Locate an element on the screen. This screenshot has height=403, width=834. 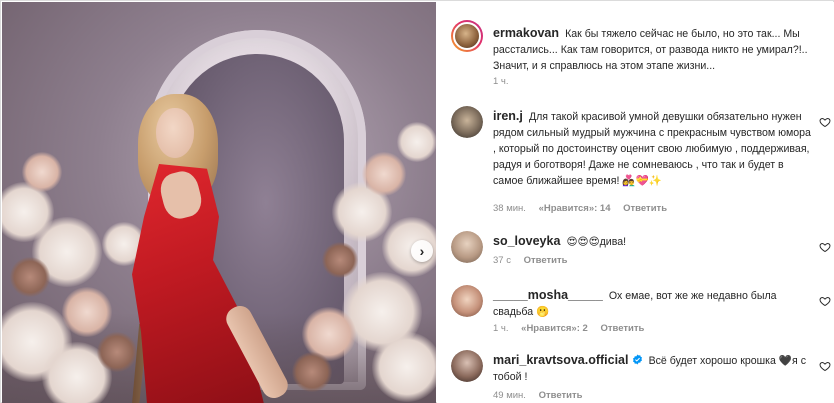
comment-time: 38 мин. is located at coordinates (509, 208).